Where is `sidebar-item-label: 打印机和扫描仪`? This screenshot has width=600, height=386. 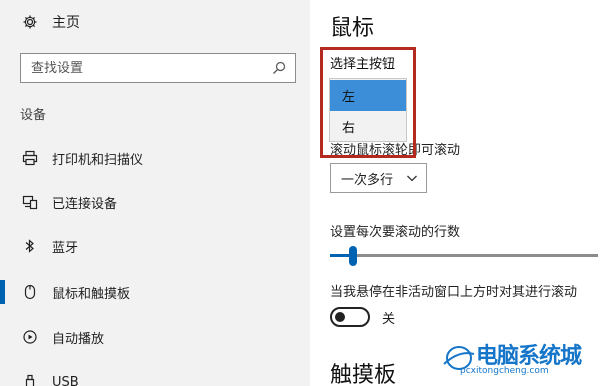 sidebar-item-label: 打印机和扫描仪 is located at coordinates (98, 160).